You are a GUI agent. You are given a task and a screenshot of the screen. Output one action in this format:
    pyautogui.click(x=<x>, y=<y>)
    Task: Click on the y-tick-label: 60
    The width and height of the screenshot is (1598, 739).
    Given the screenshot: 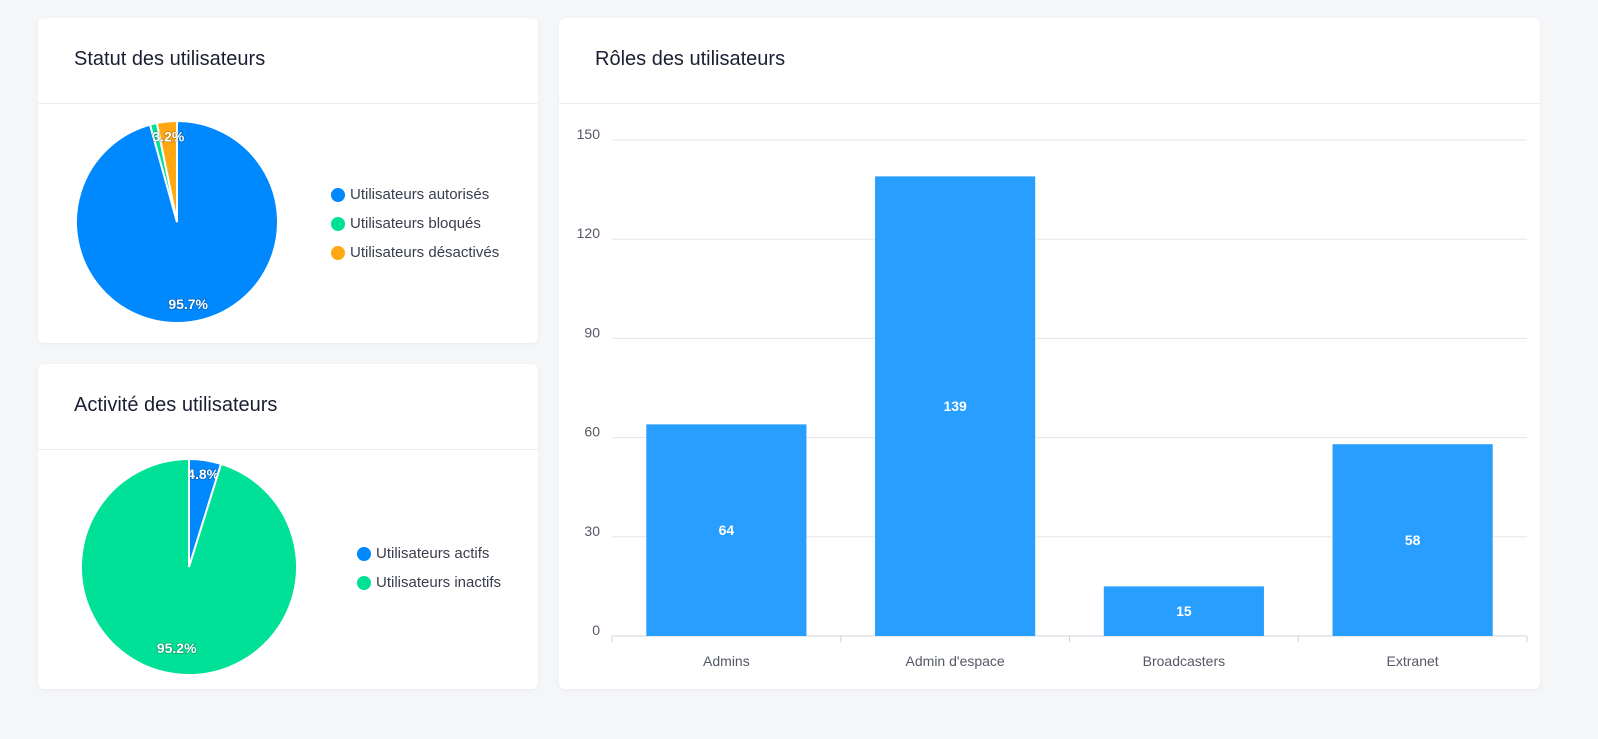 What is the action you would take?
    pyautogui.click(x=592, y=432)
    